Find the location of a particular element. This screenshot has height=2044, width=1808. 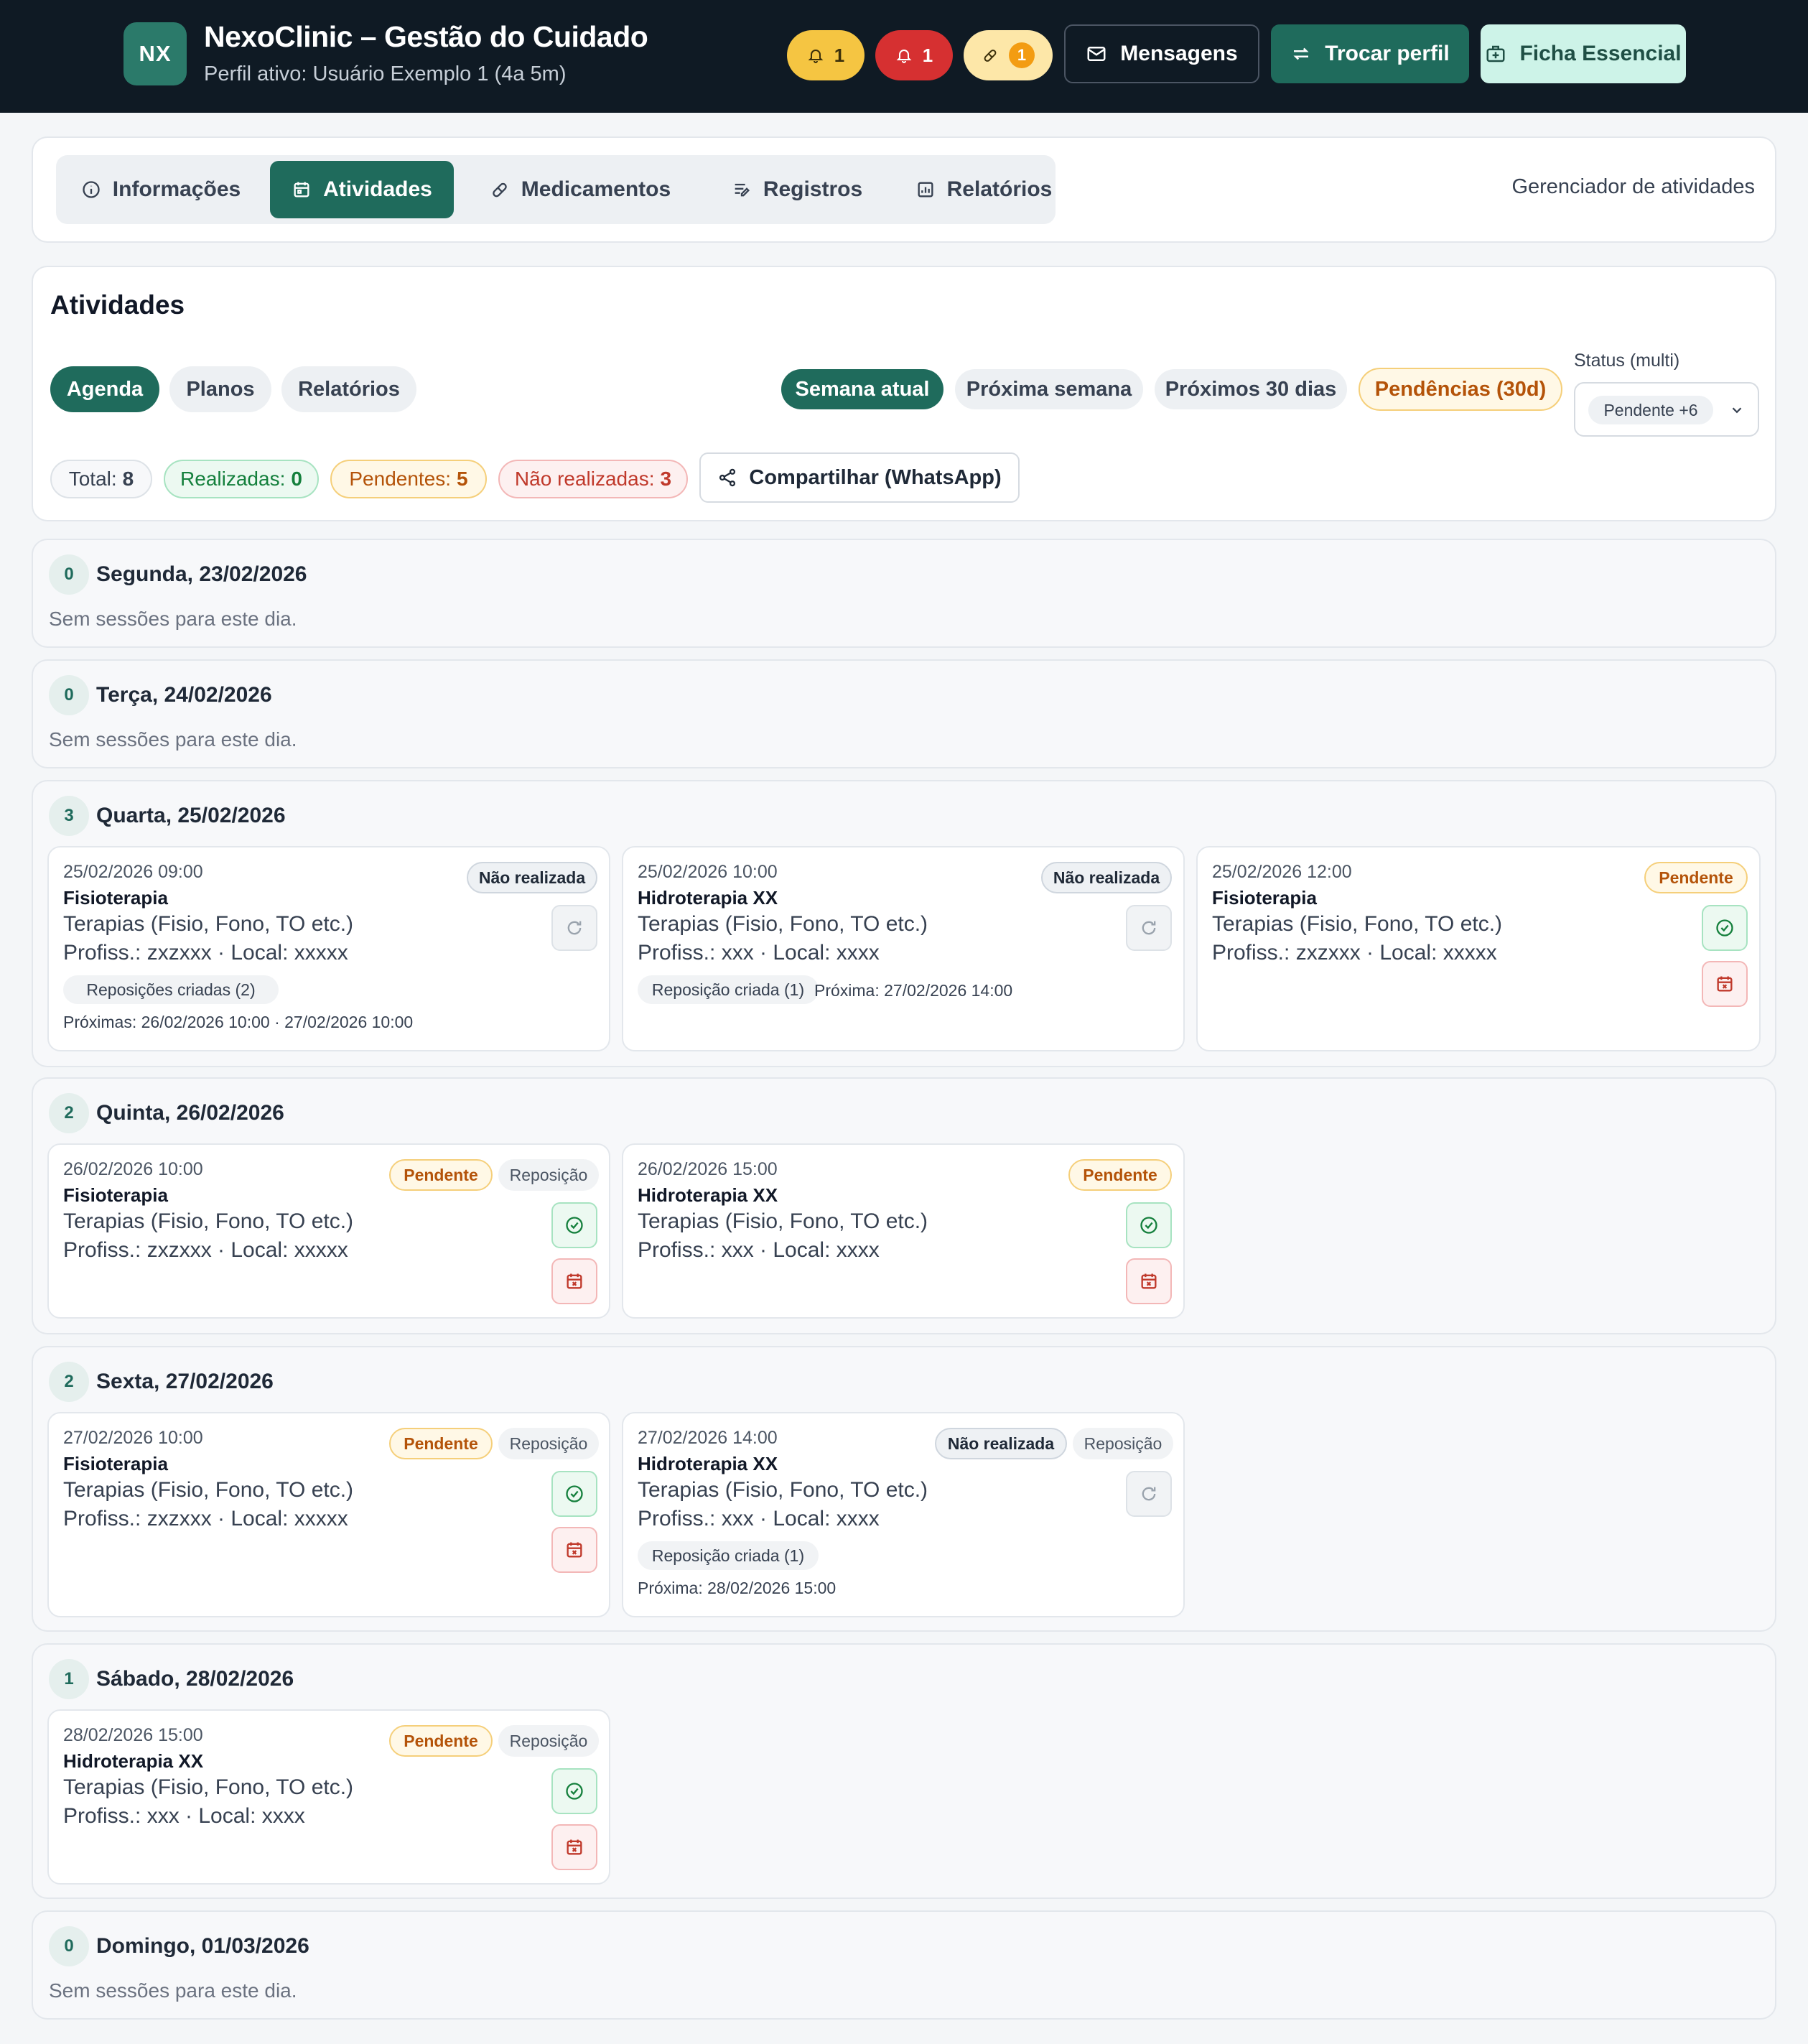

tab-label: Registros is located at coordinates (813, 189).